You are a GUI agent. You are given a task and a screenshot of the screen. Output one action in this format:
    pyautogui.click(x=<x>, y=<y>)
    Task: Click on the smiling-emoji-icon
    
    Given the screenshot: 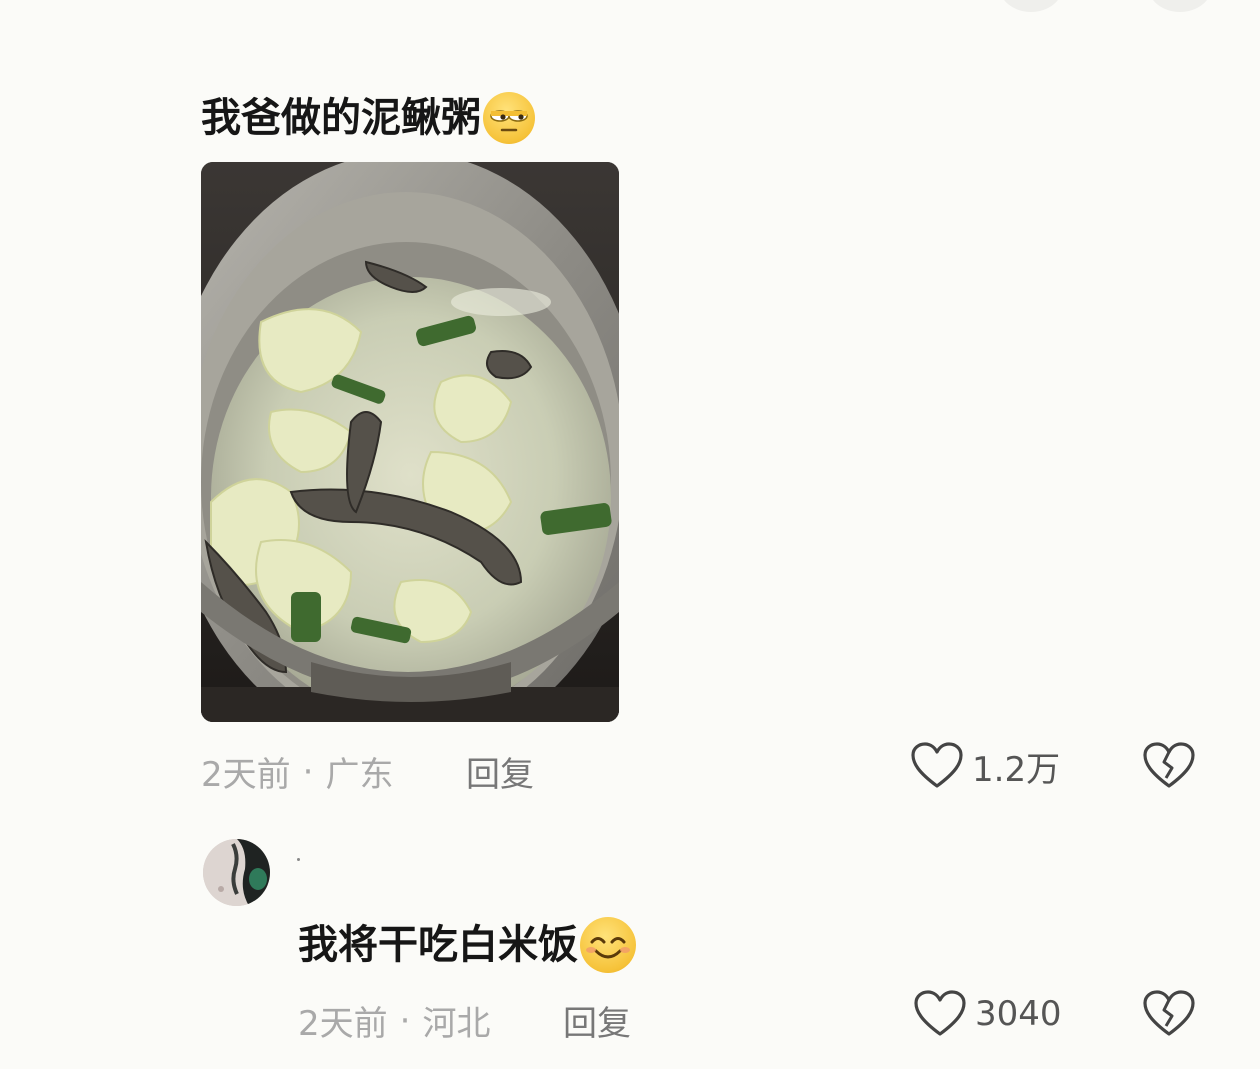 What is the action you would take?
    pyautogui.click(x=608, y=945)
    